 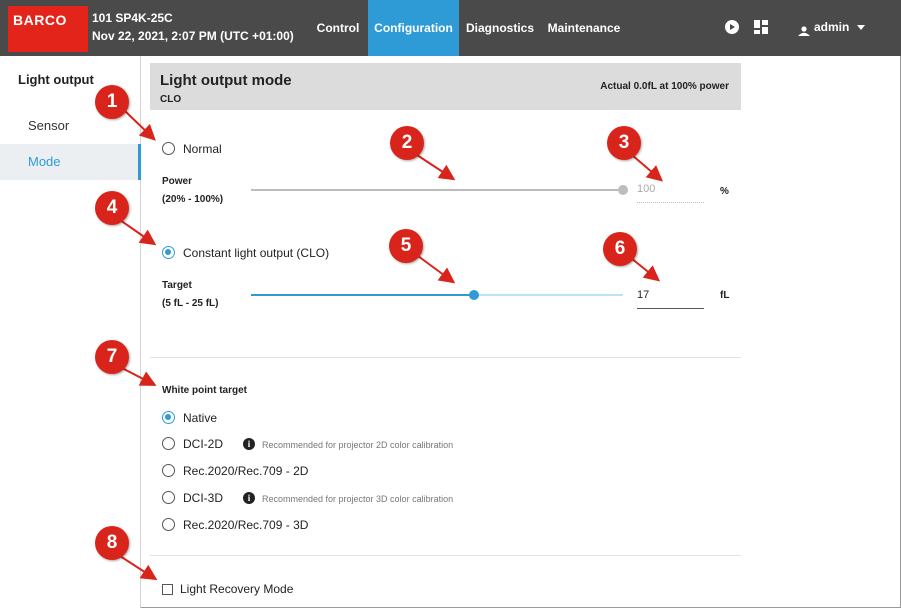 What do you see at coordinates (168, 470) in the screenshot?
I see `wp-rec2d-radio` at bounding box center [168, 470].